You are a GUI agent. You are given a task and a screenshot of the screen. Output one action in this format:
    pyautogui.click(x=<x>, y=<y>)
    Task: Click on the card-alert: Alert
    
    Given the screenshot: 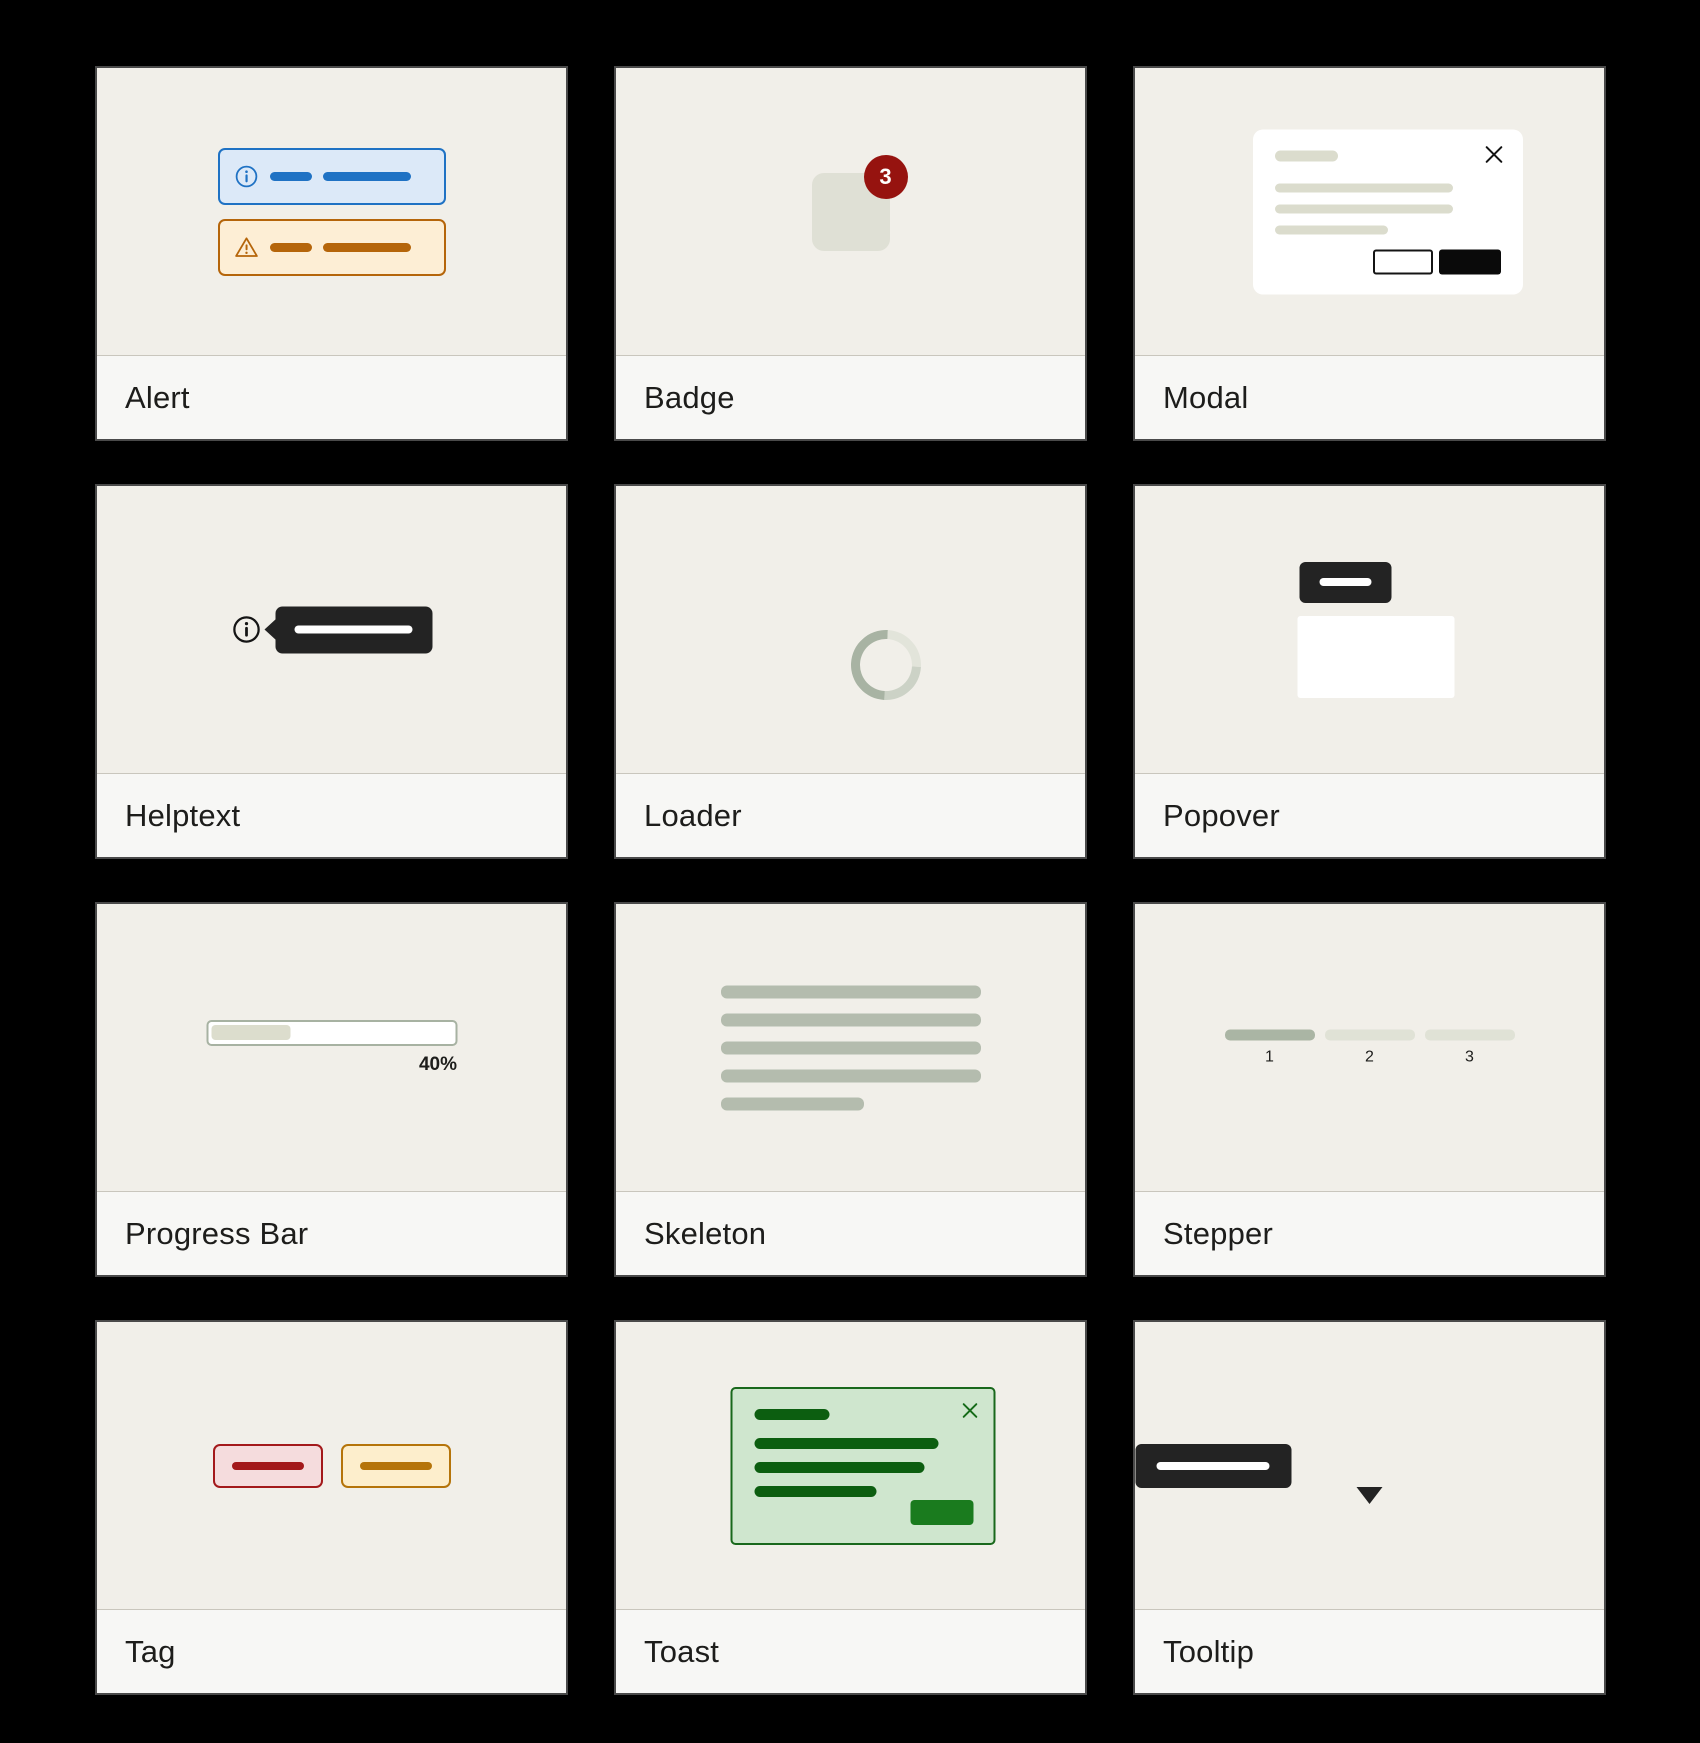 What is the action you would take?
    pyautogui.click(x=331, y=253)
    